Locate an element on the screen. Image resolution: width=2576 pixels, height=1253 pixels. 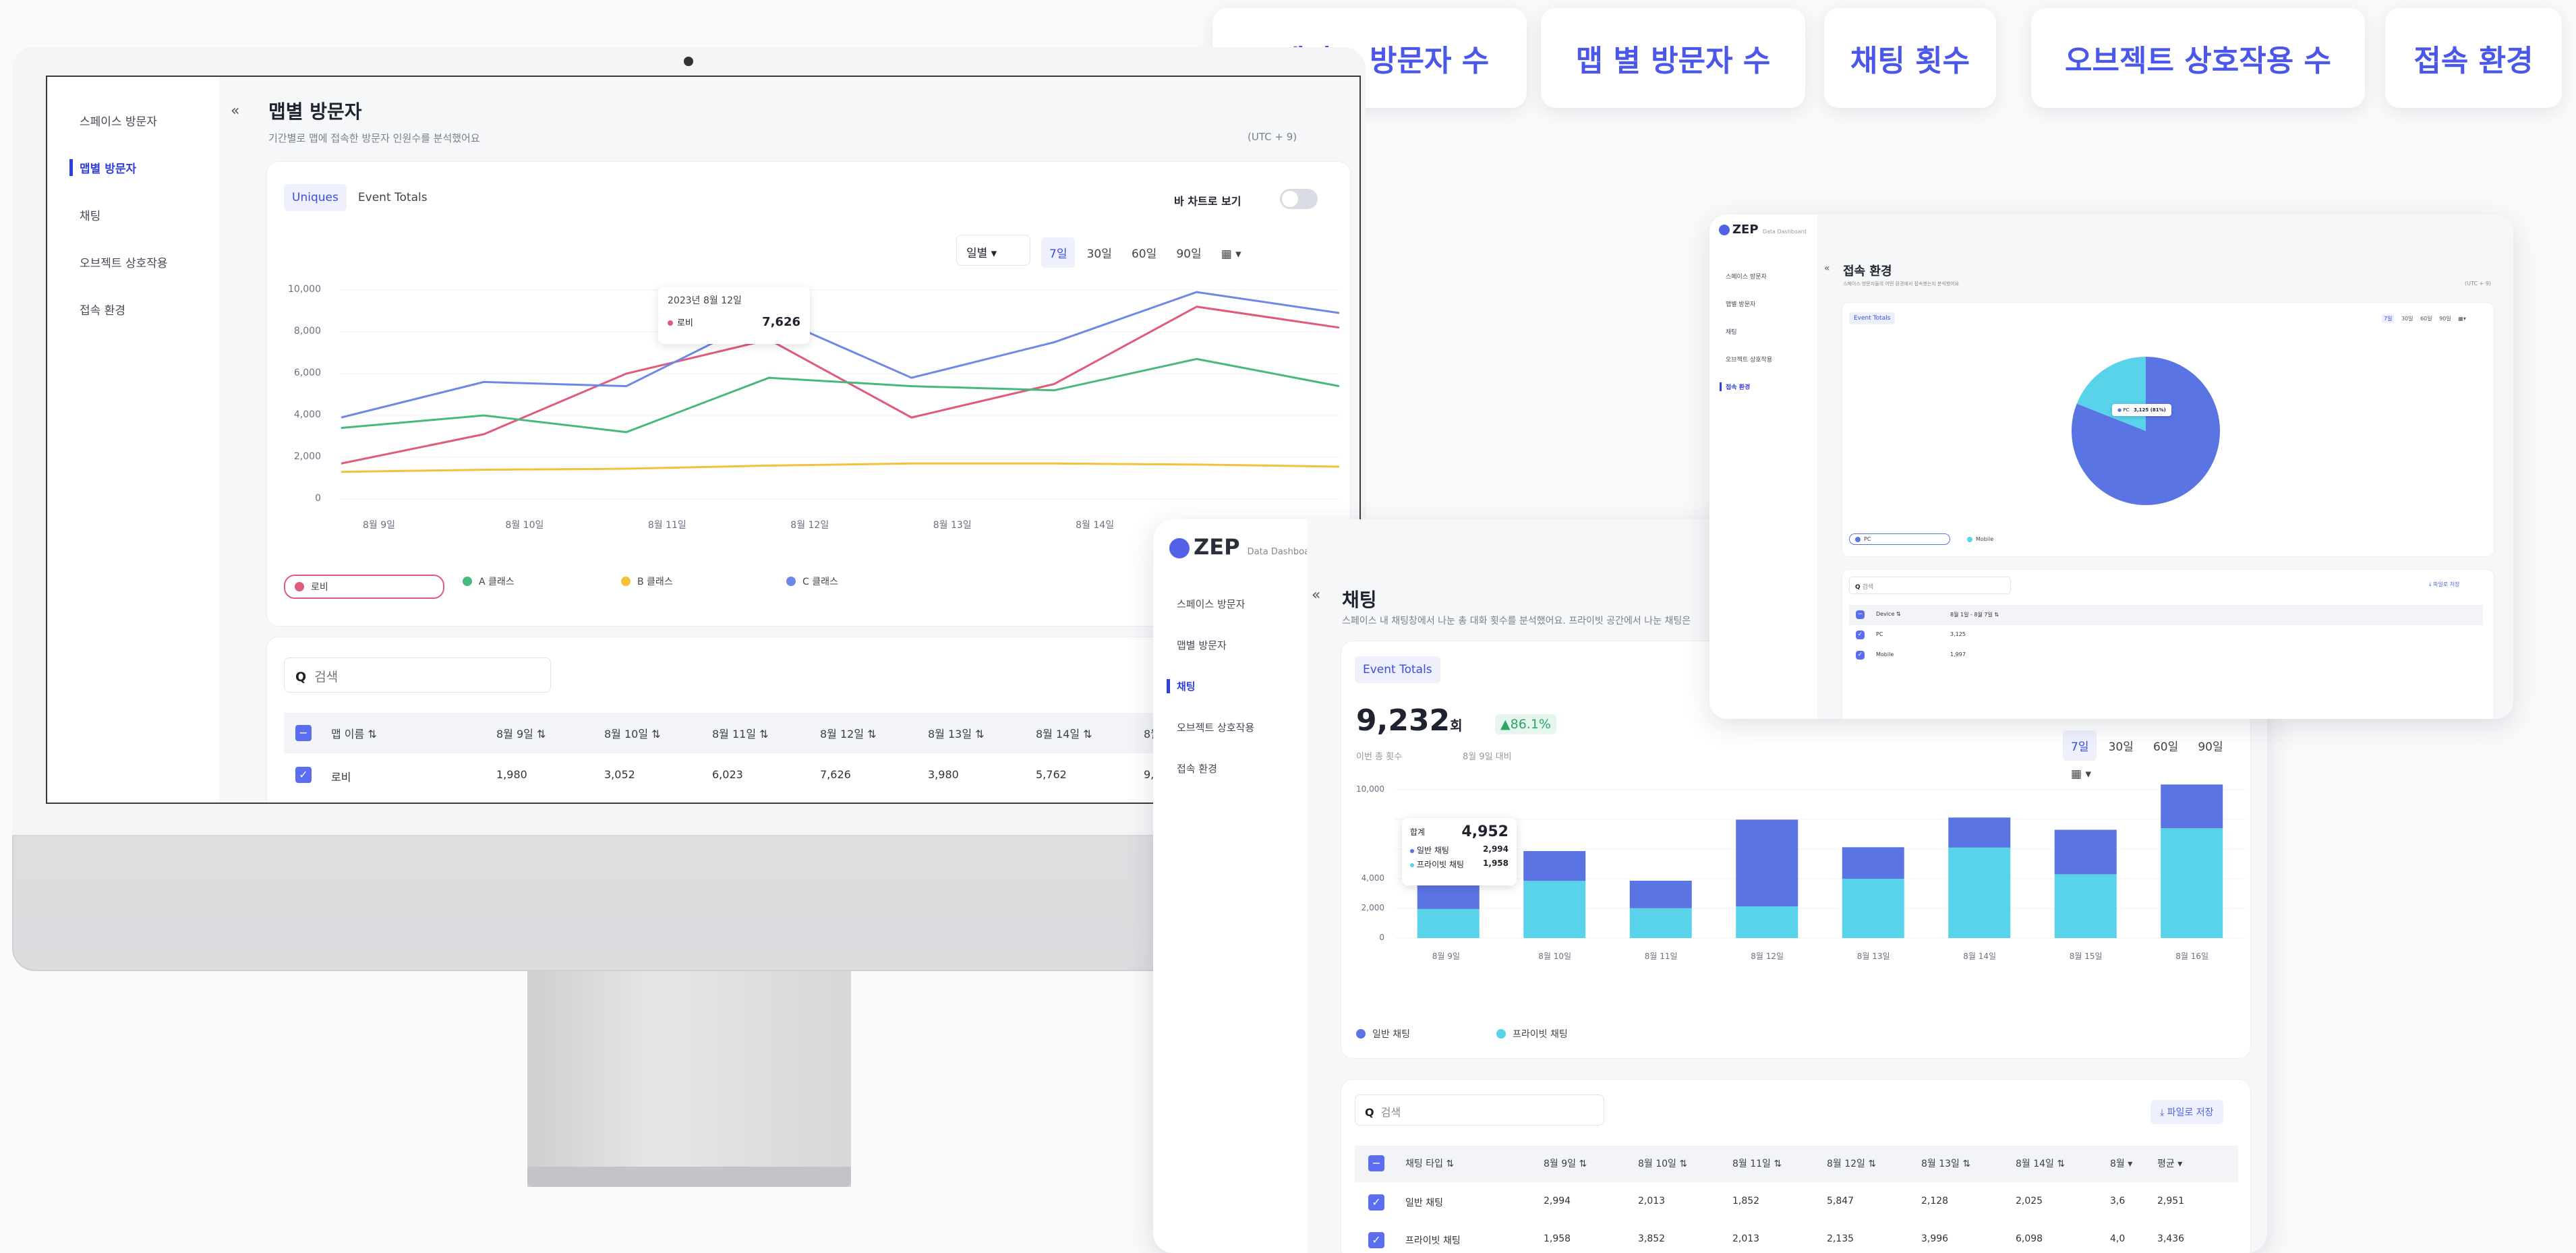
pill-access-env: 접속 환경 is located at coordinates (2473, 58).